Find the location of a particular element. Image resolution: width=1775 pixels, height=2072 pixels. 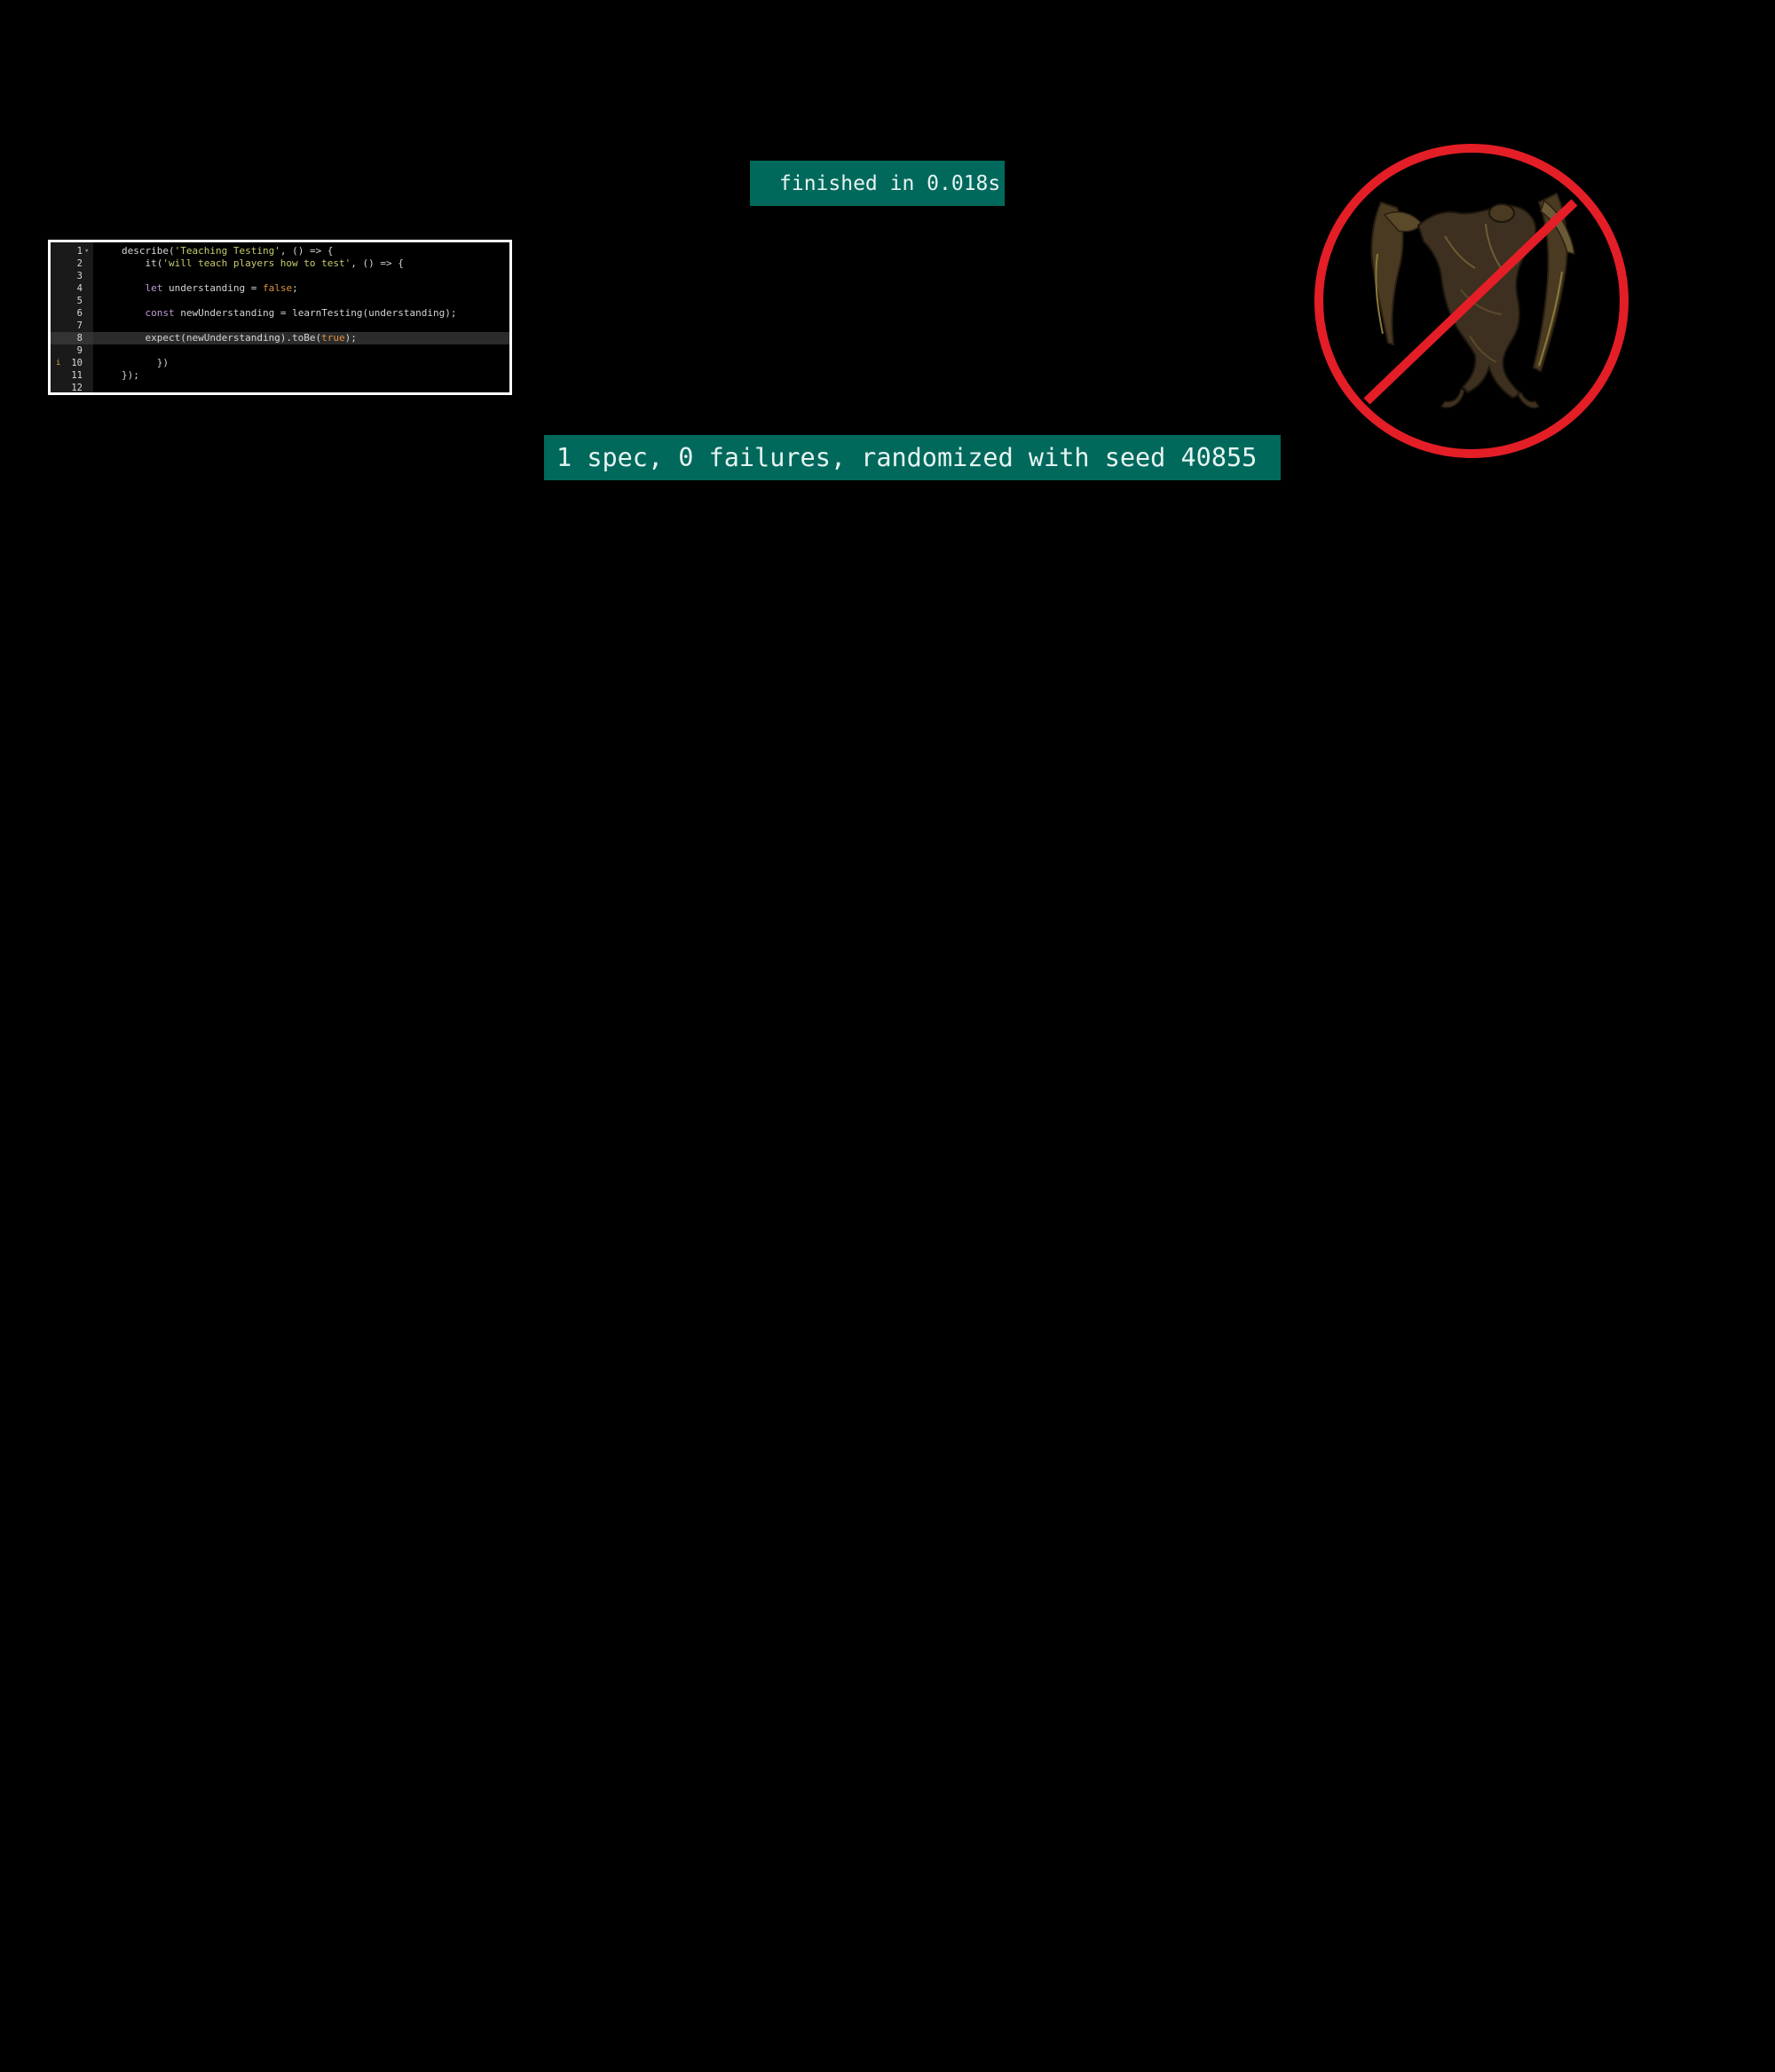

code-line: 1 ▾ describe('Teaching Testing', () => { is located at coordinates (280, 251).